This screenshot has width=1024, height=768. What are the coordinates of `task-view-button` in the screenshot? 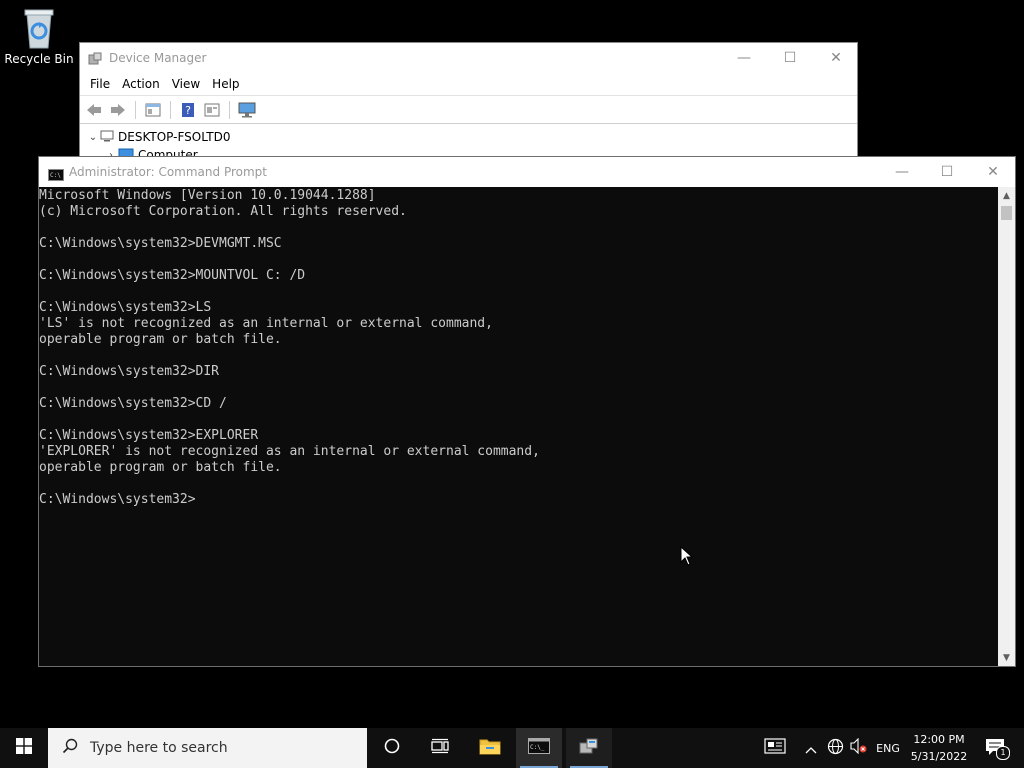 It's located at (440, 748).